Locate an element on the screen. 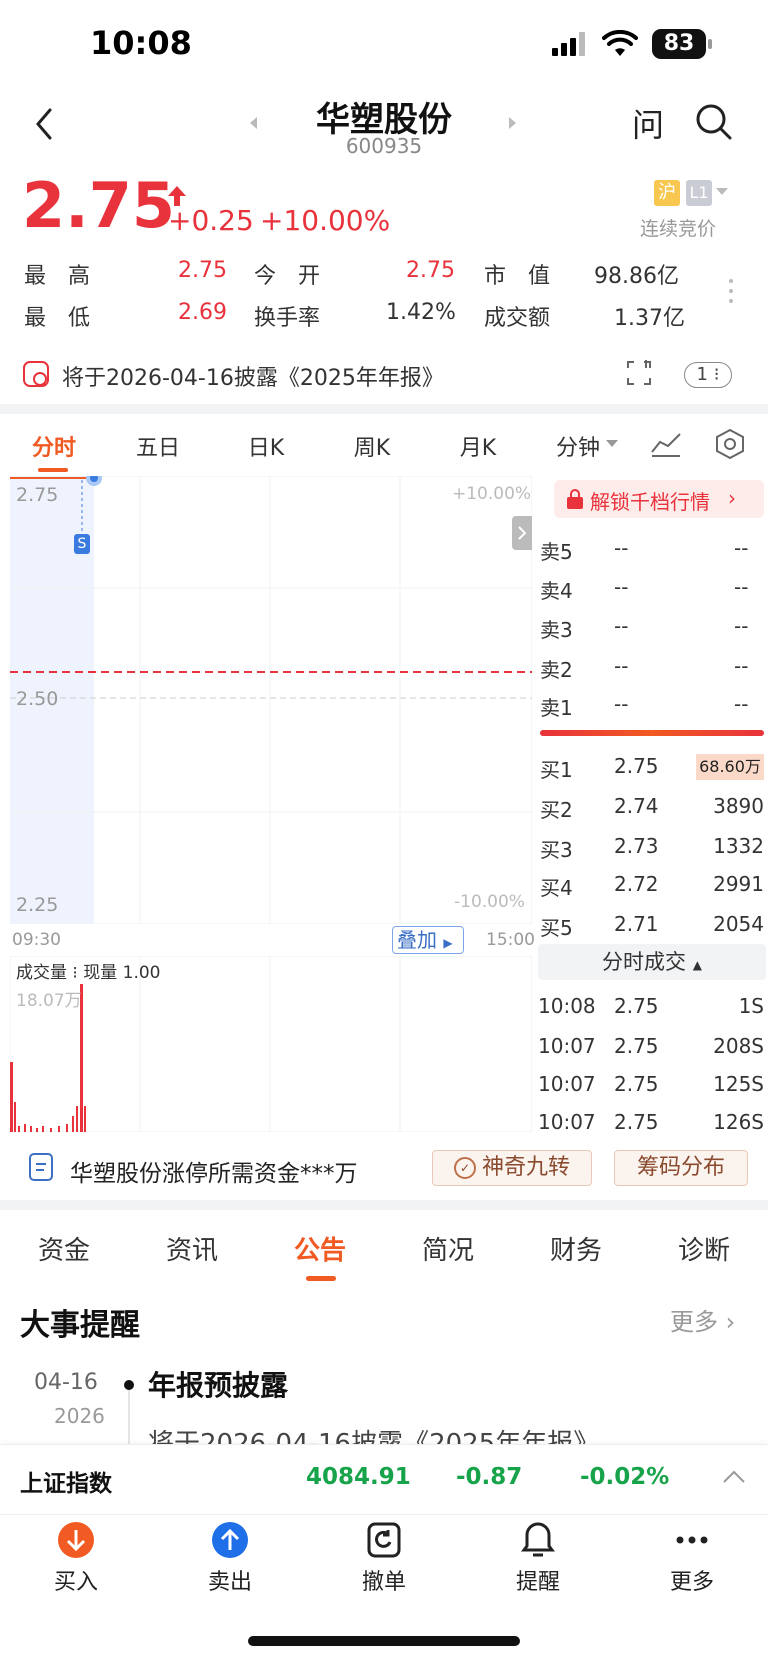 This screenshot has width=768, height=1662. index-name: 上证指数 is located at coordinates (66, 1484).